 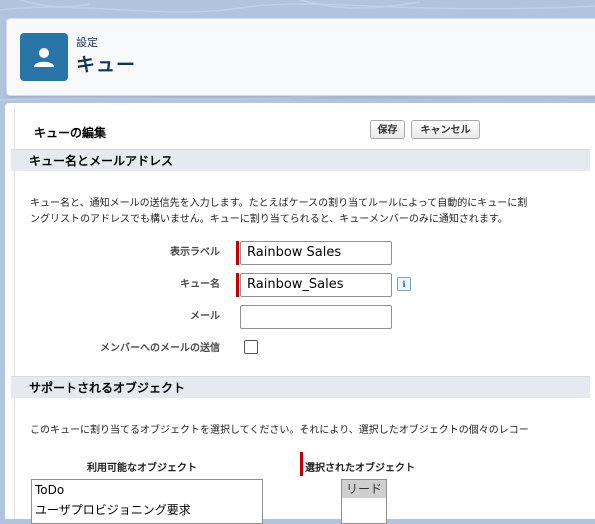 What do you see at coordinates (360, 468) in the screenshot?
I see `selected-objects-label: 選択されたオブジェクト` at bounding box center [360, 468].